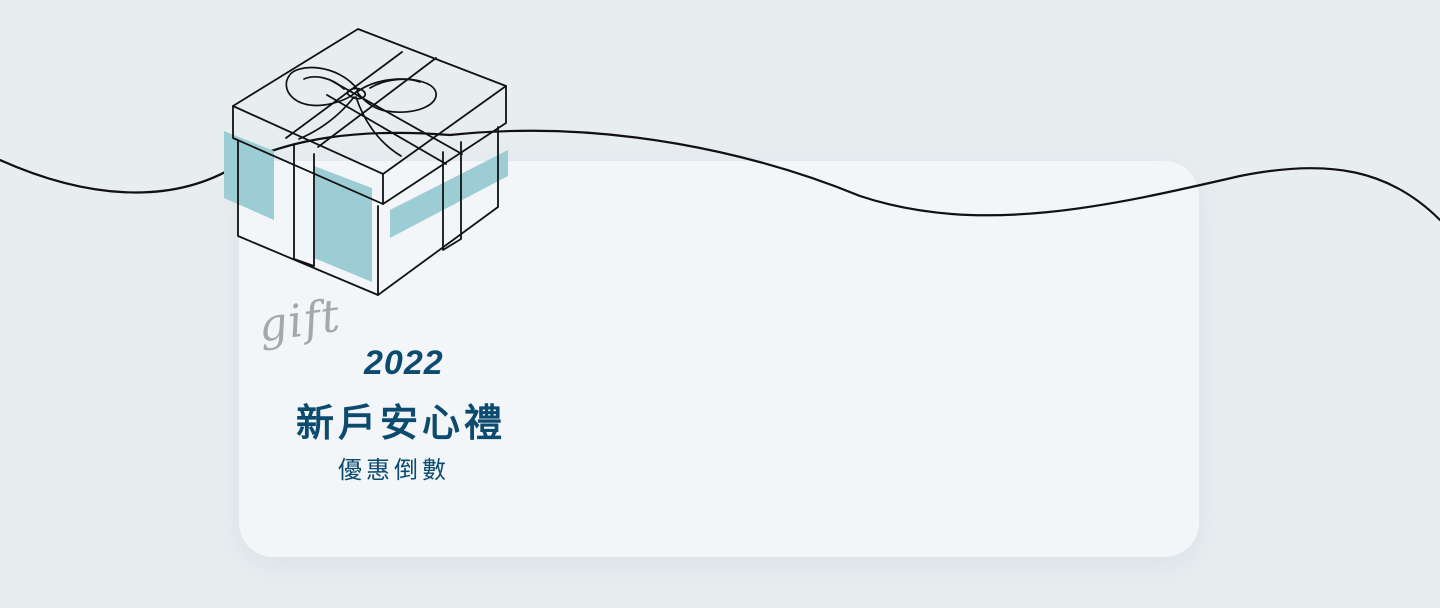 This screenshot has height=608, width=1440. I want to click on gift-box-icon, so click(366, 162).